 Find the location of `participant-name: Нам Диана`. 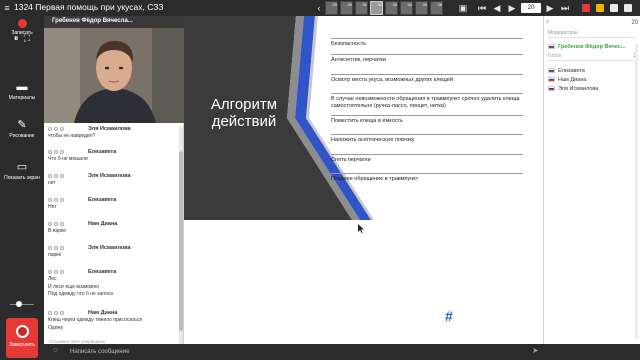

participant-name: Нам Диана is located at coordinates (572, 79).